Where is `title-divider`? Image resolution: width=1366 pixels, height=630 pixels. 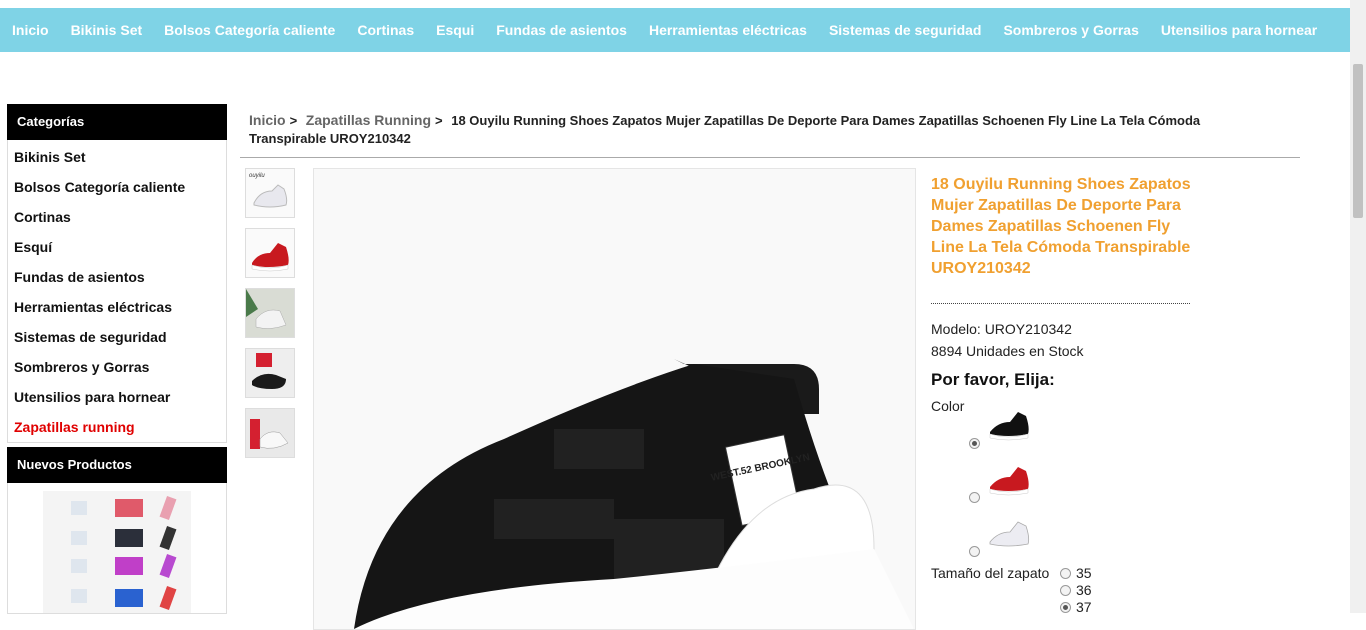
title-divider is located at coordinates (1060, 303).